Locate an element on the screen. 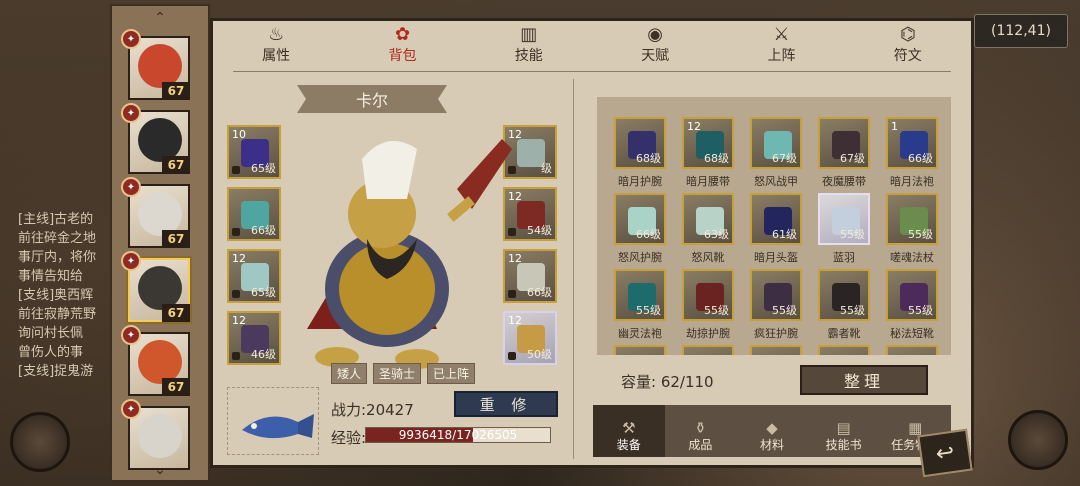 This screenshot has height=486, width=1080. inventory-item: 55级霸者靴 is located at coordinates (844, 306).